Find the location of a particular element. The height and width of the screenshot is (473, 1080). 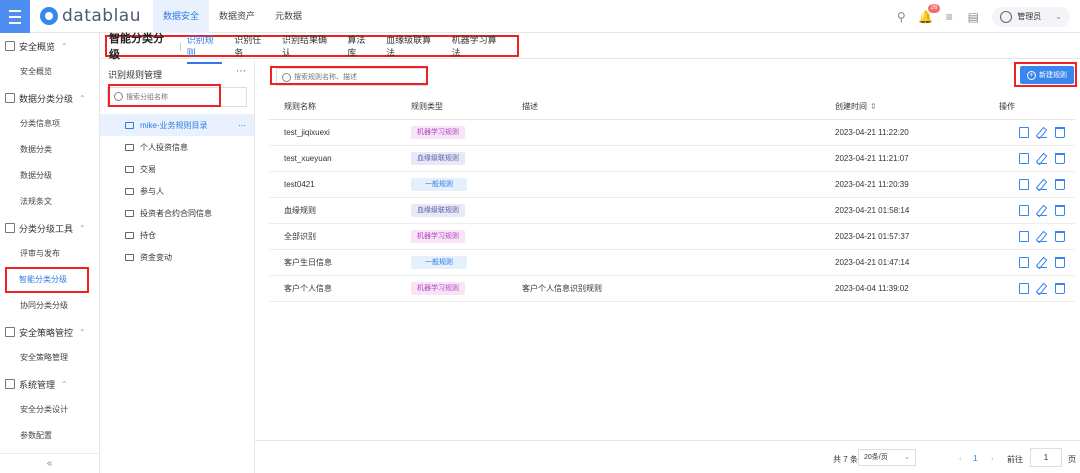

table-row: 血缘规则 血缘级联规则 2023-04-21 01:58:14 is located at coordinates (672, 210).